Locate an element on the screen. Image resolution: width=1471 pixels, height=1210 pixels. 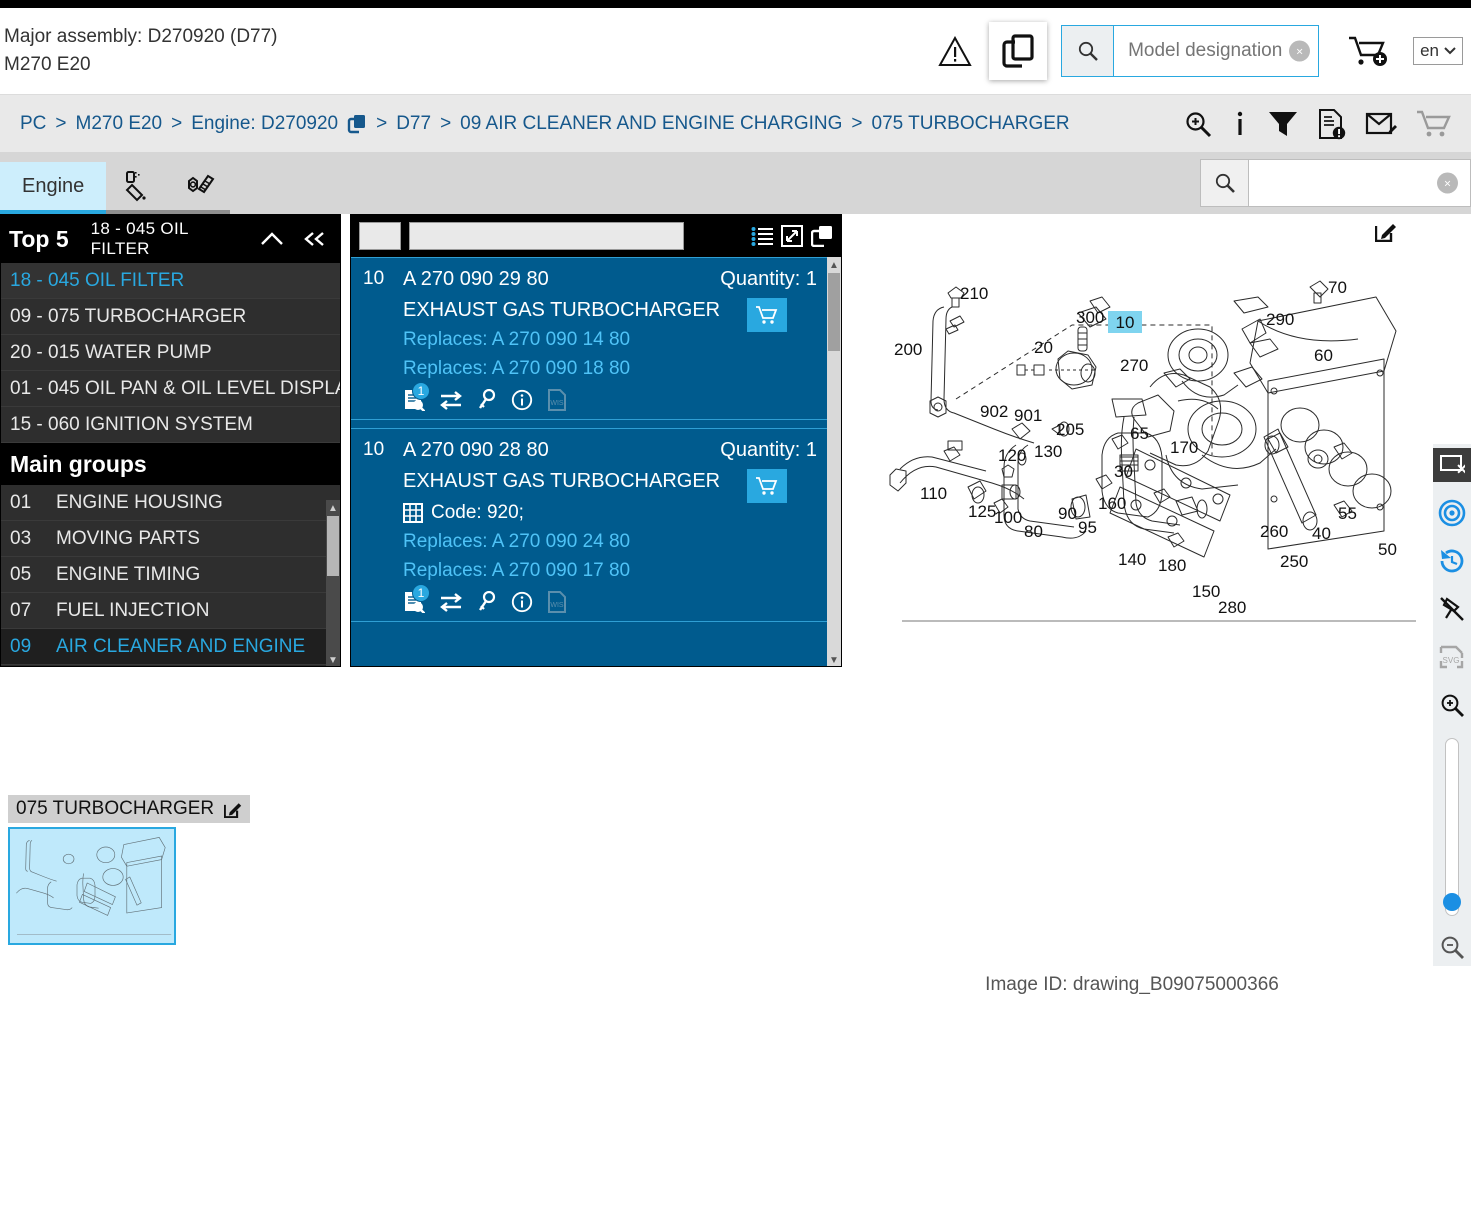
part-number: A 270 090 28 80 is located at coordinates (561, 450).